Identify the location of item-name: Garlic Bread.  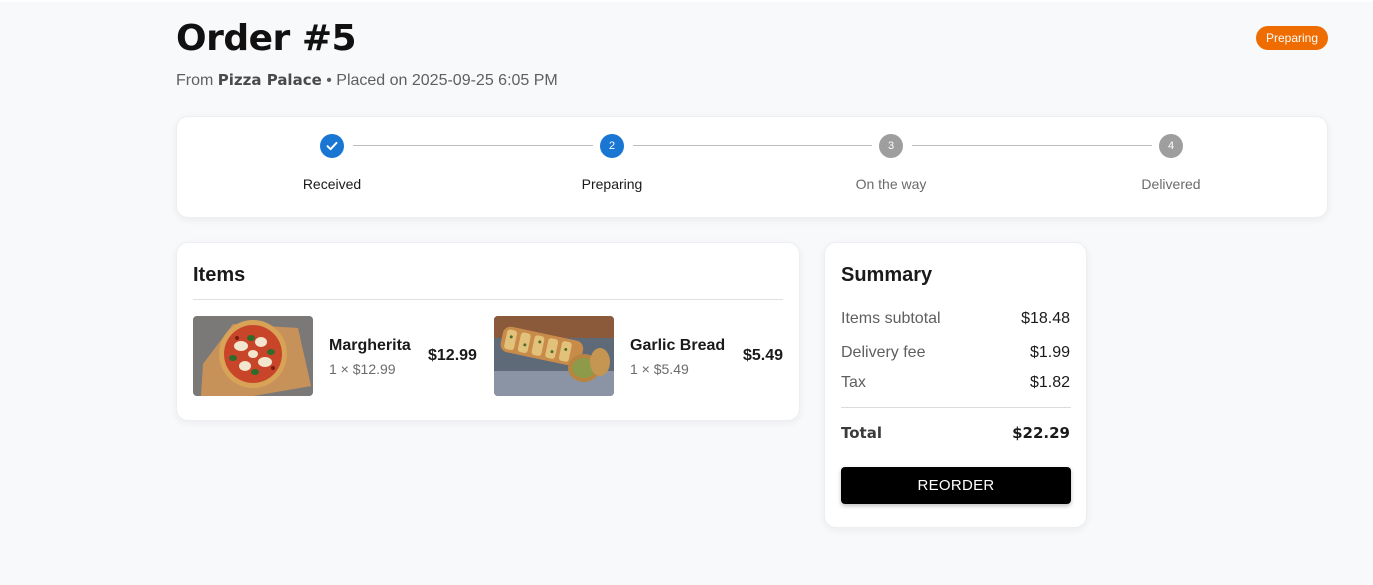
(678, 345).